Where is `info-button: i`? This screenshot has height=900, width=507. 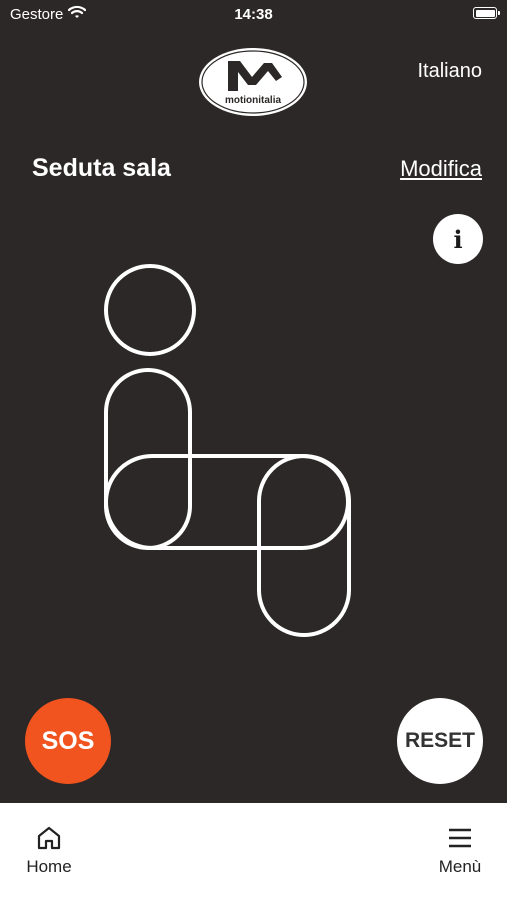 info-button: i is located at coordinates (458, 239).